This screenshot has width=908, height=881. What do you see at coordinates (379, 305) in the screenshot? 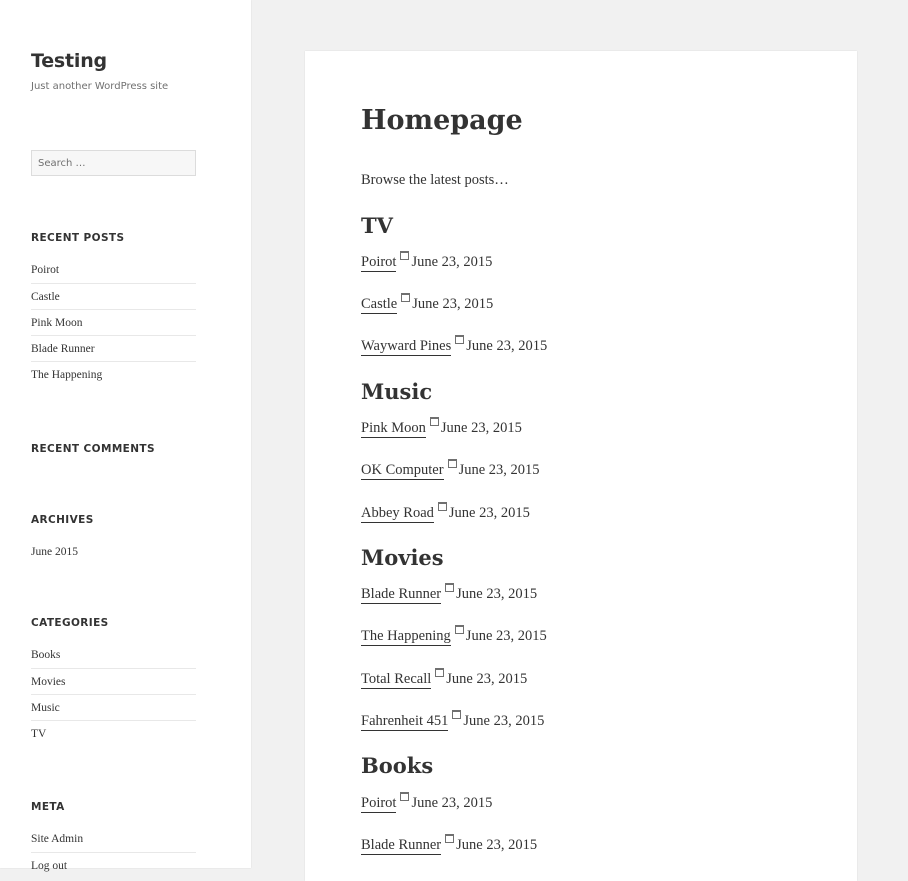
I see `post-link: Castle` at bounding box center [379, 305].